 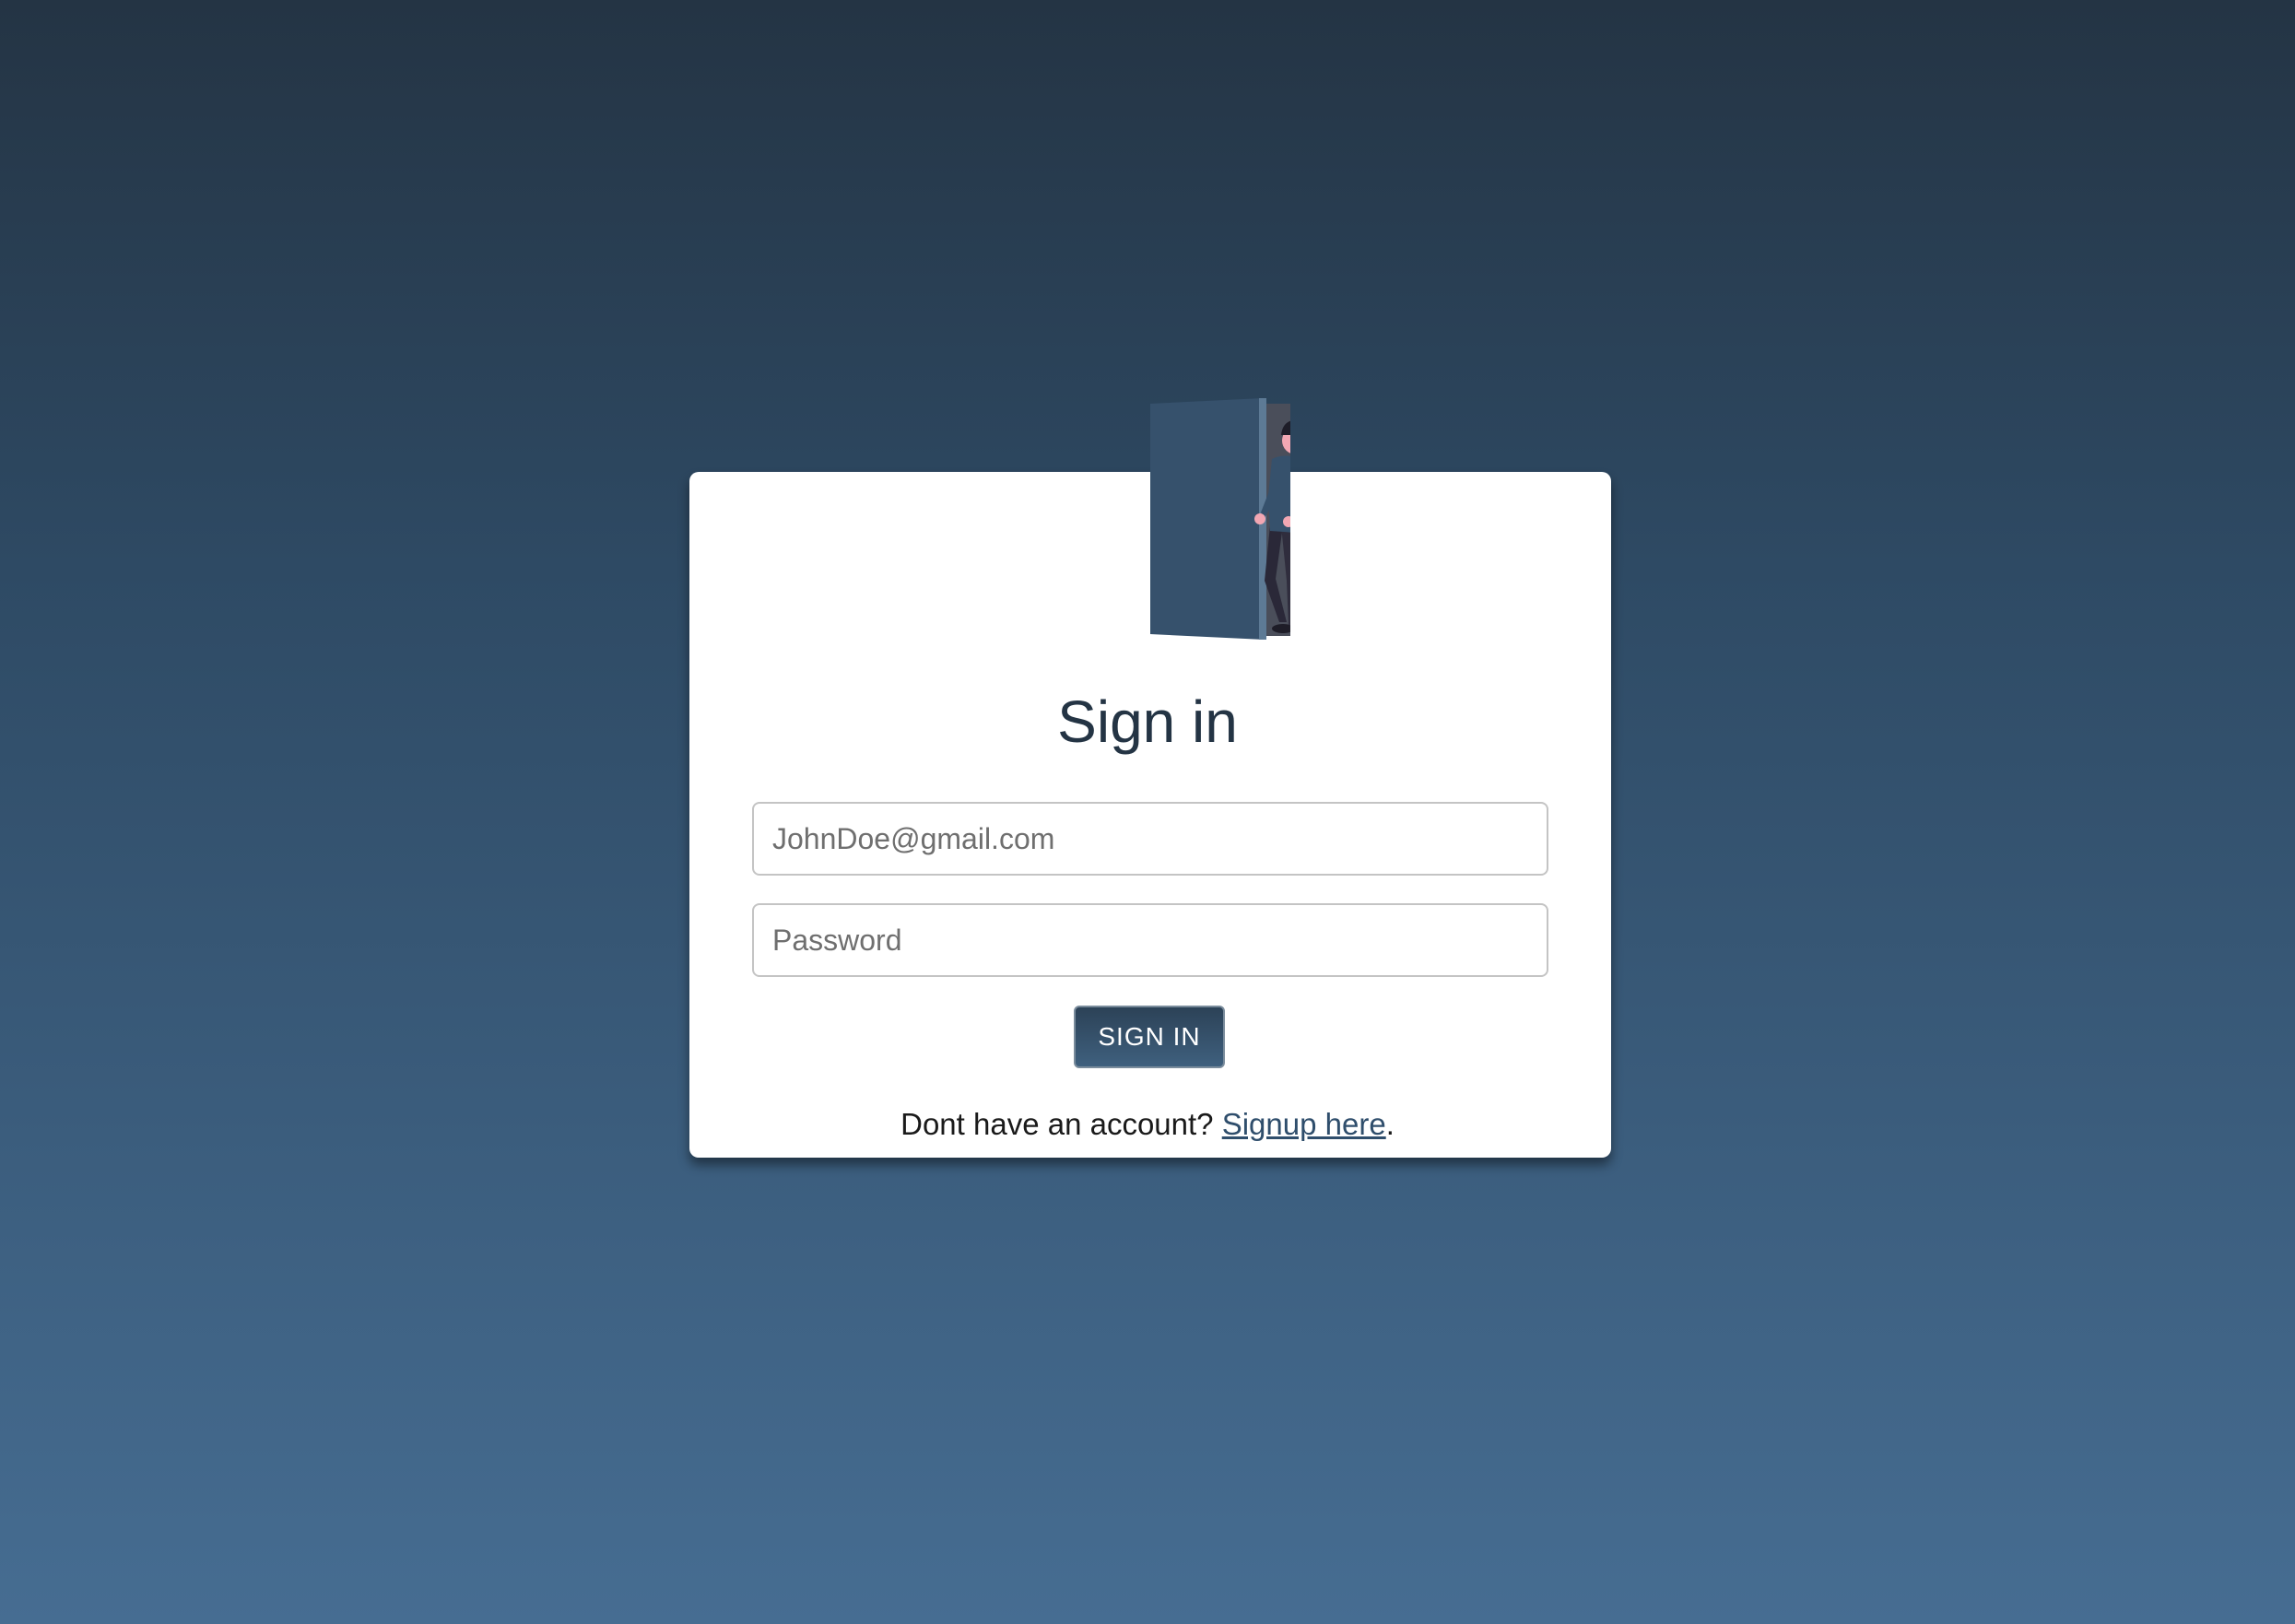 What do you see at coordinates (1259, 518) in the screenshot?
I see `person-hand` at bounding box center [1259, 518].